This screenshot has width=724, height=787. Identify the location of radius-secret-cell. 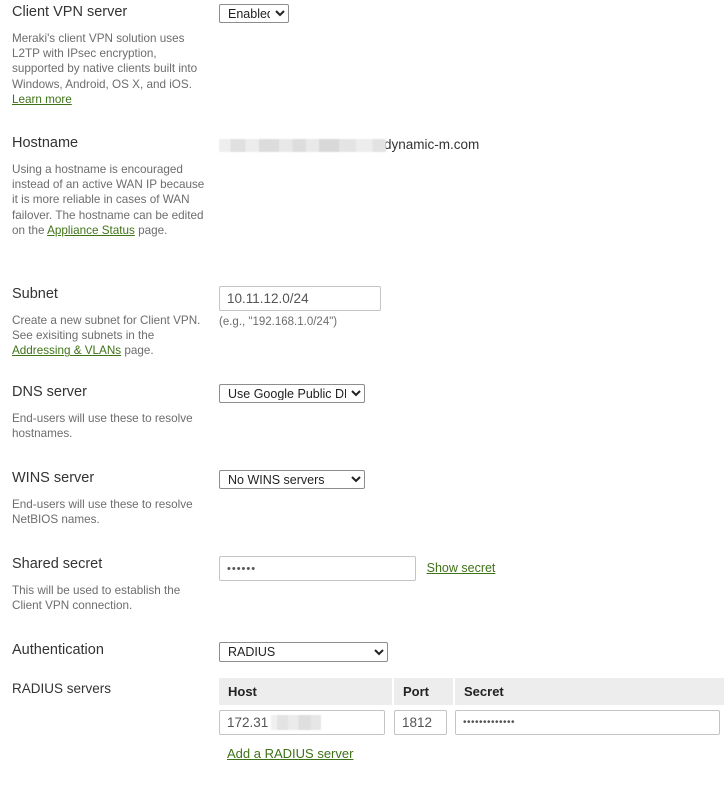
(589, 720).